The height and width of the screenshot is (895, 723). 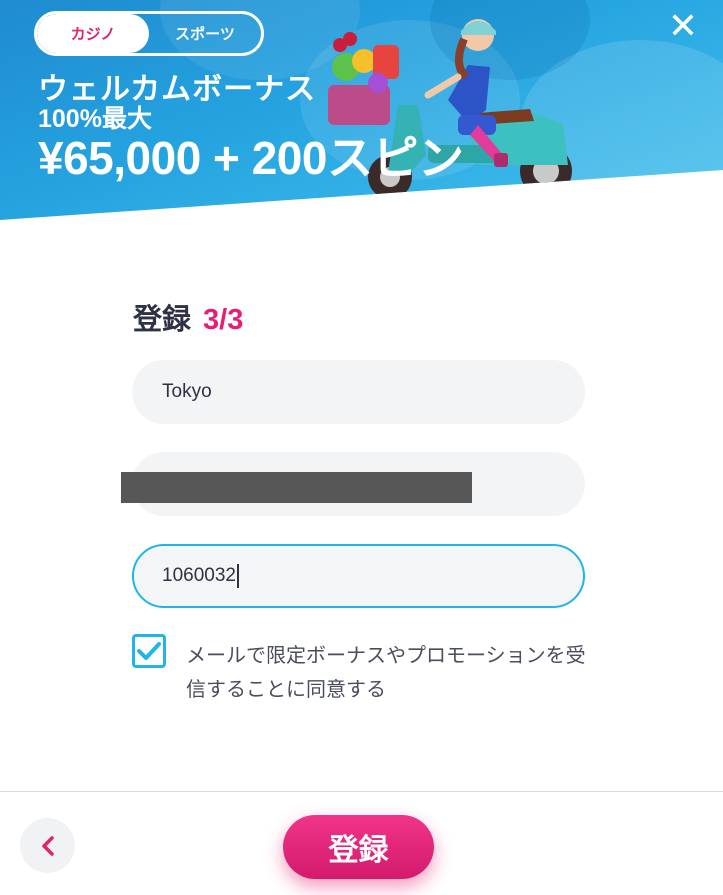 I want to click on close-icon: ✕, so click(x=683, y=27).